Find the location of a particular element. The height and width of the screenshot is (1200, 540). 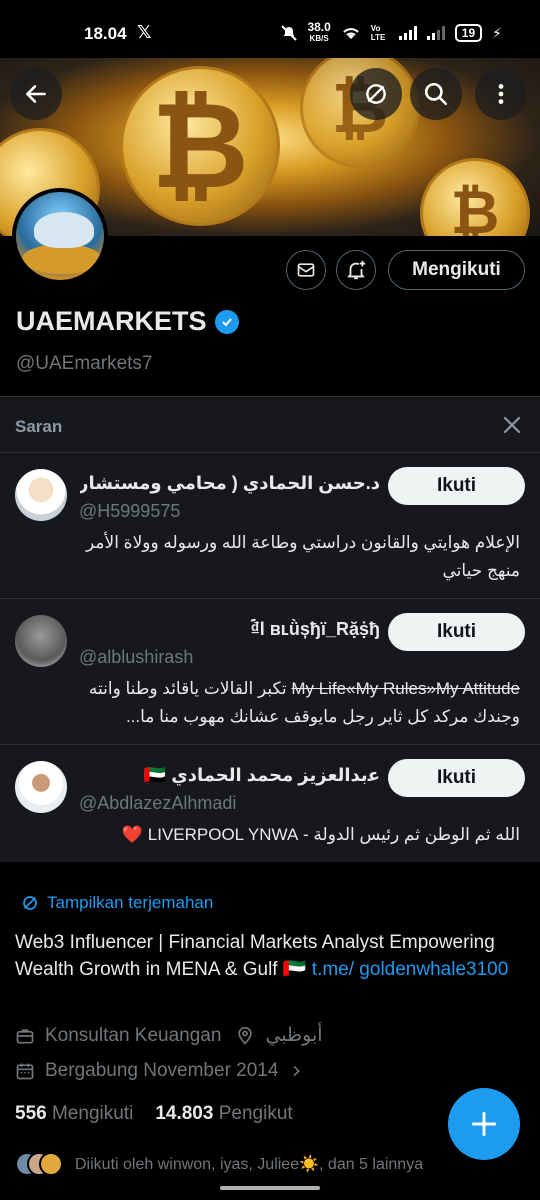

grok-translate-icon is located at coordinates (30, 903).